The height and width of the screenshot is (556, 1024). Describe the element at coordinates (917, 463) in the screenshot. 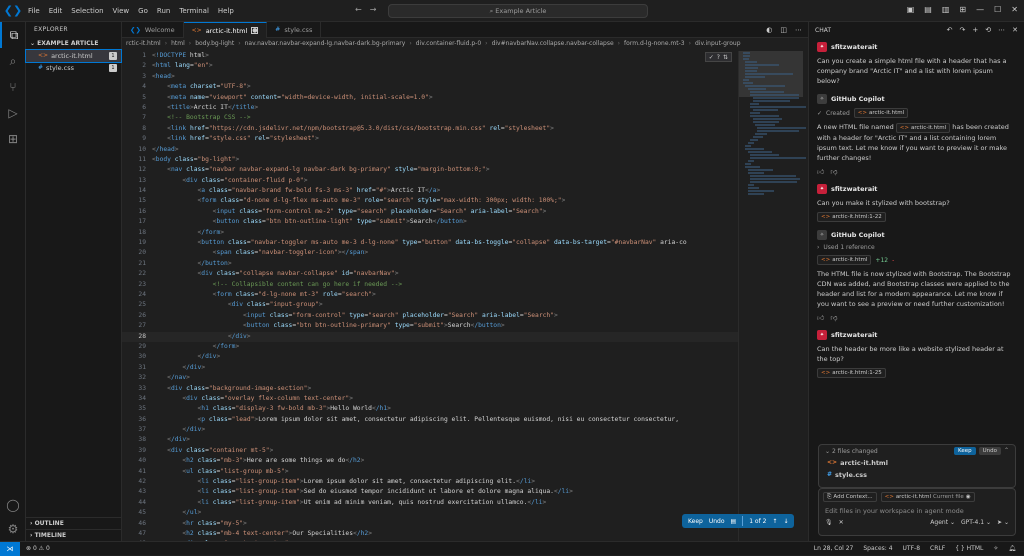

I see `changed-file: <> arctic-it.html` at that location.